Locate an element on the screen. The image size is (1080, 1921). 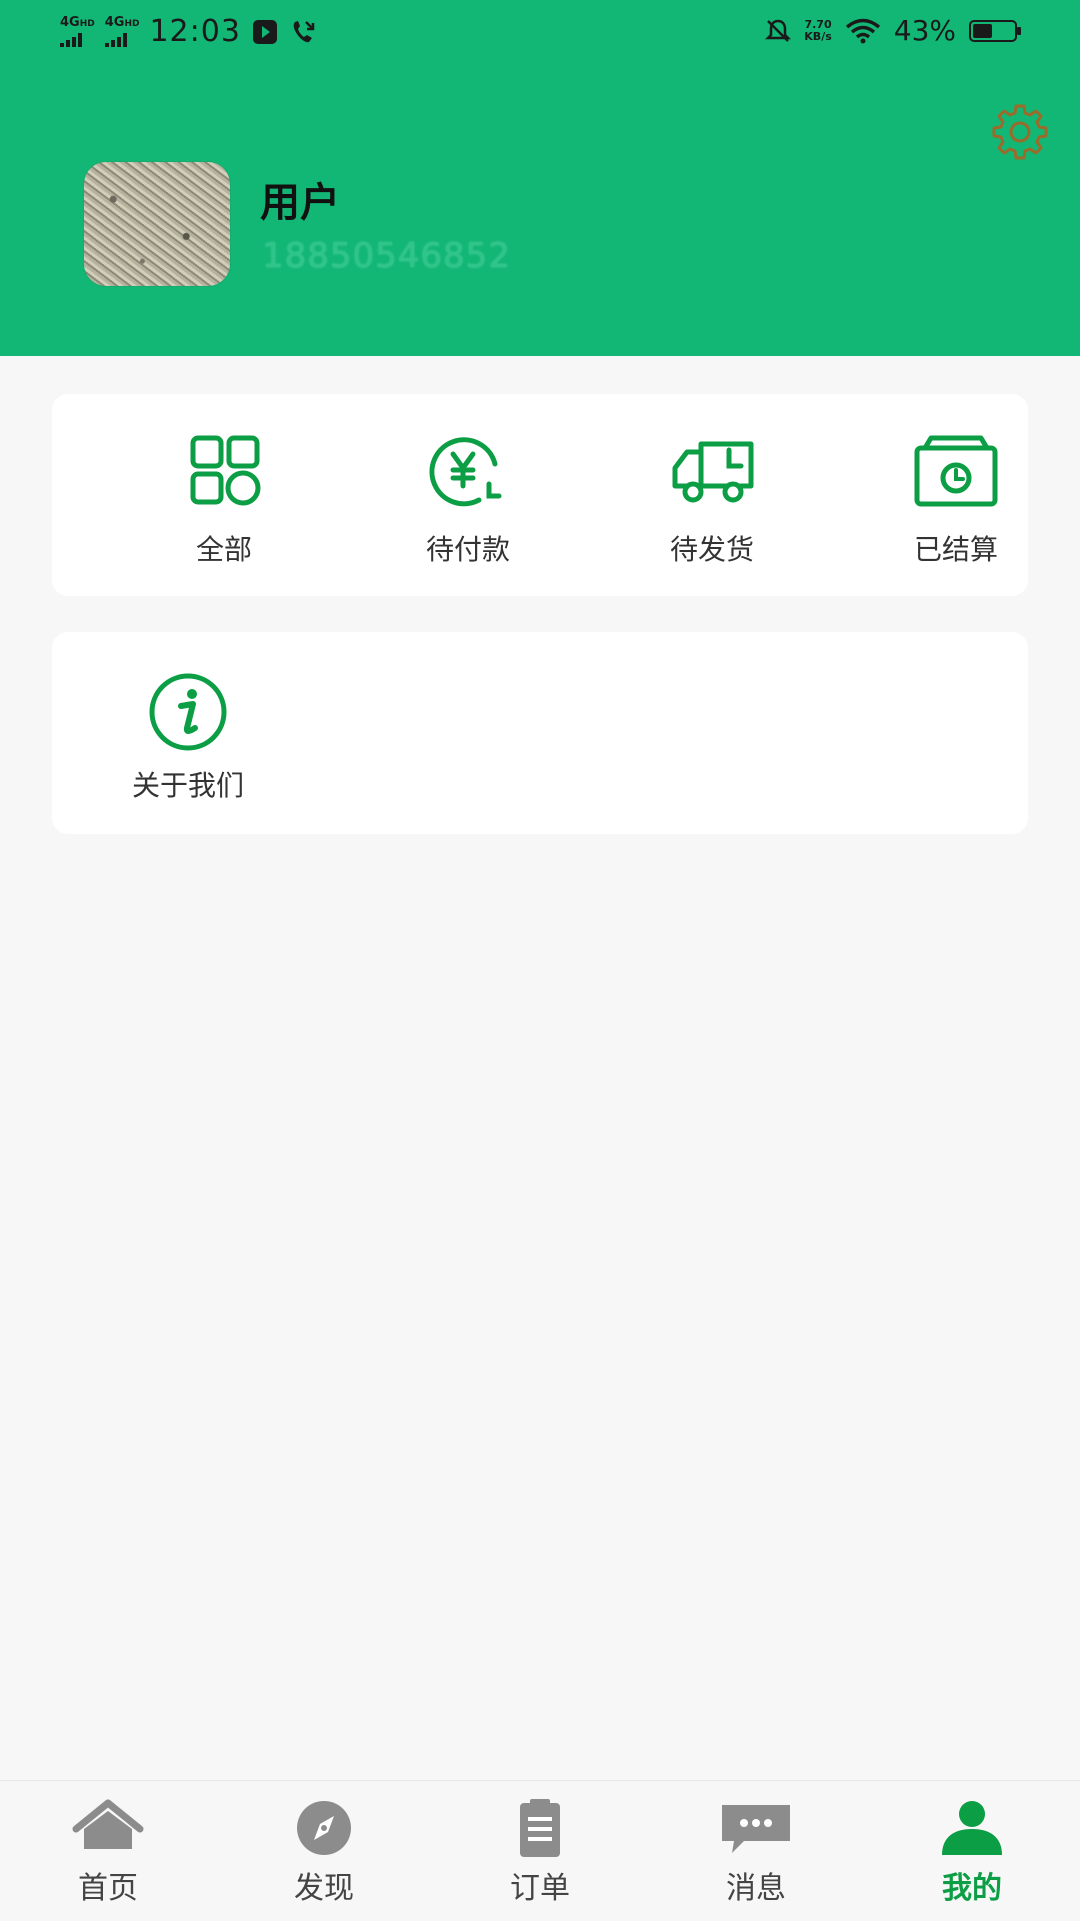
avatar is located at coordinates (157, 224).